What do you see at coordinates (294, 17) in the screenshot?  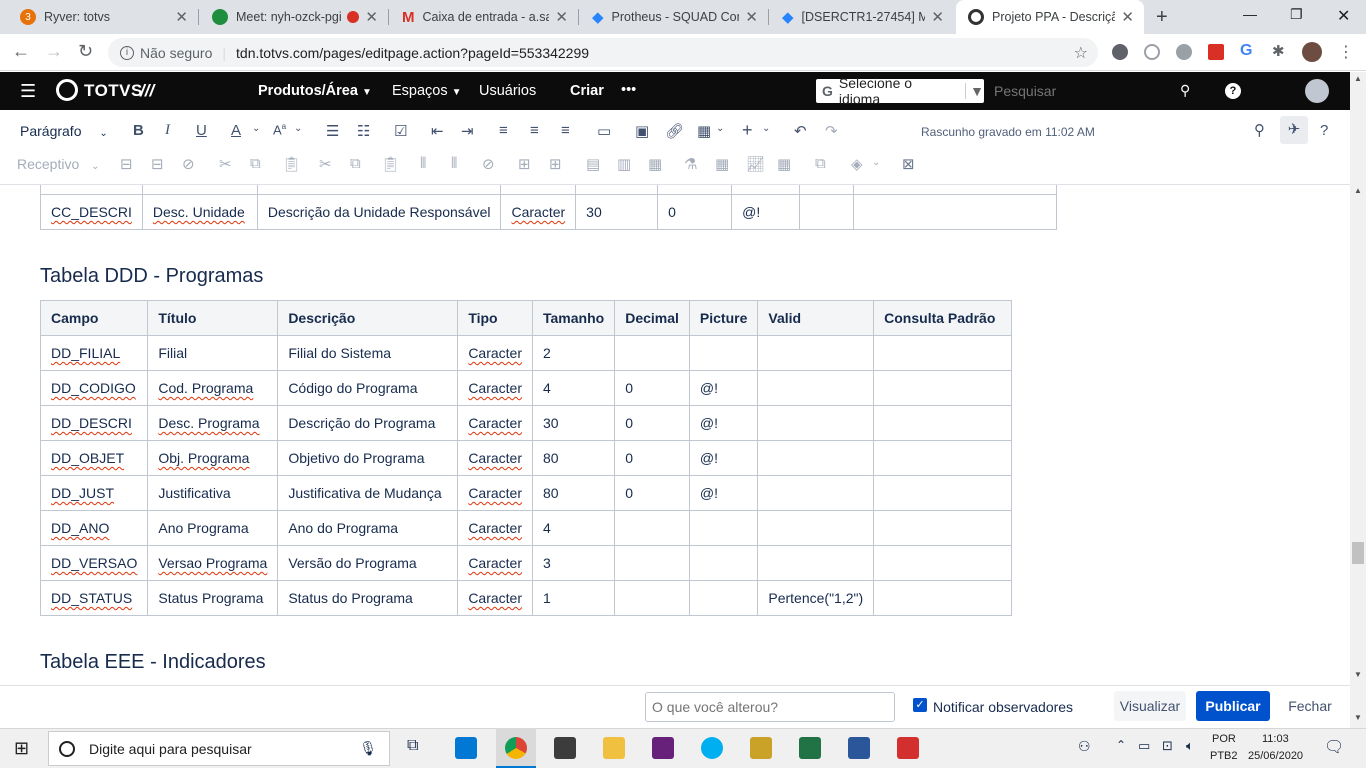 I see `browser-tab: Meet: nyh-ozck-pgi ✕` at bounding box center [294, 17].